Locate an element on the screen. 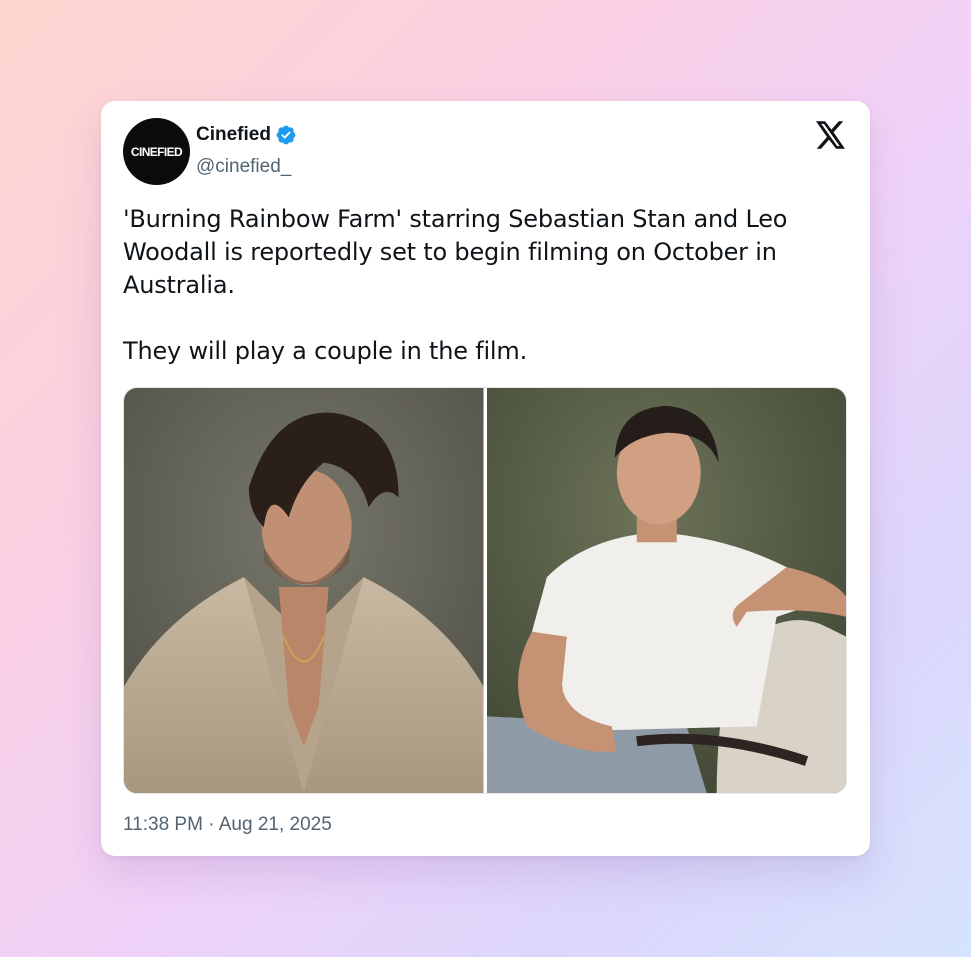  verified-badge-icon is located at coordinates (286, 135).